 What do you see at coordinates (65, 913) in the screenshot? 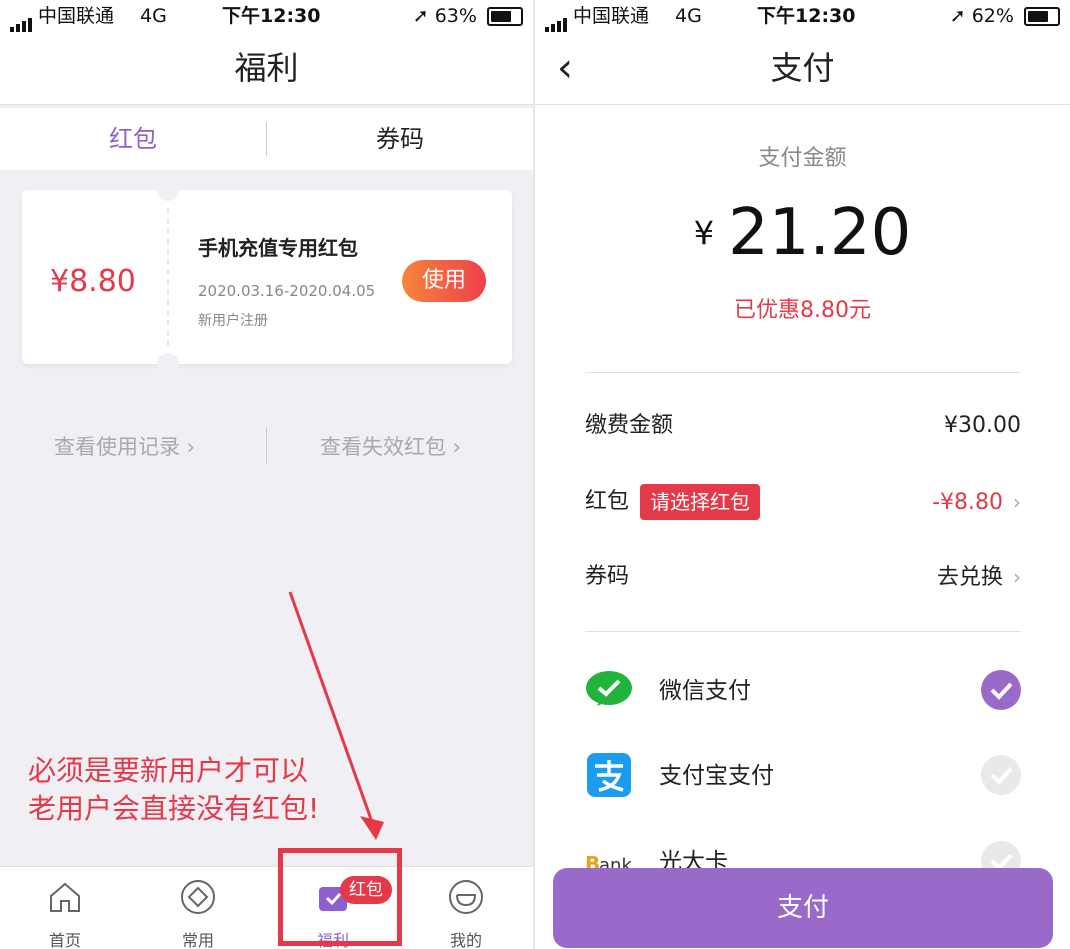
I see `tab-home: 首页` at bounding box center [65, 913].